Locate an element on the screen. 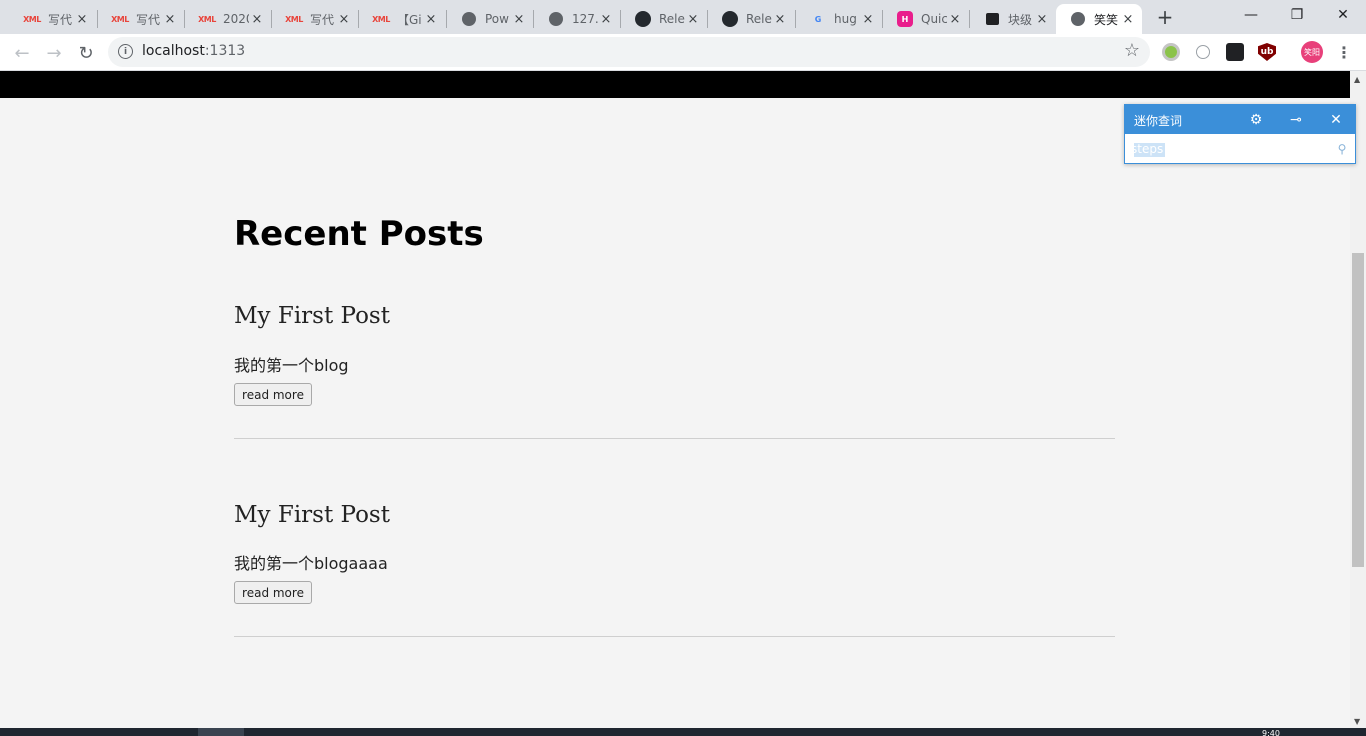 This screenshot has width=1366, height=736. tab-1: XML 写代 × is located at coordinates (53, 19).